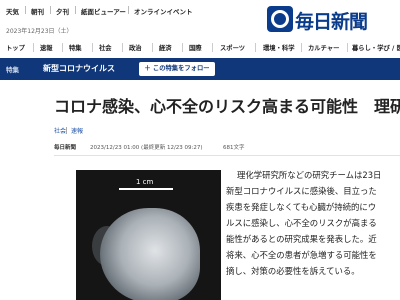  I want to click on photo-scale-bar, so click(146, 189).